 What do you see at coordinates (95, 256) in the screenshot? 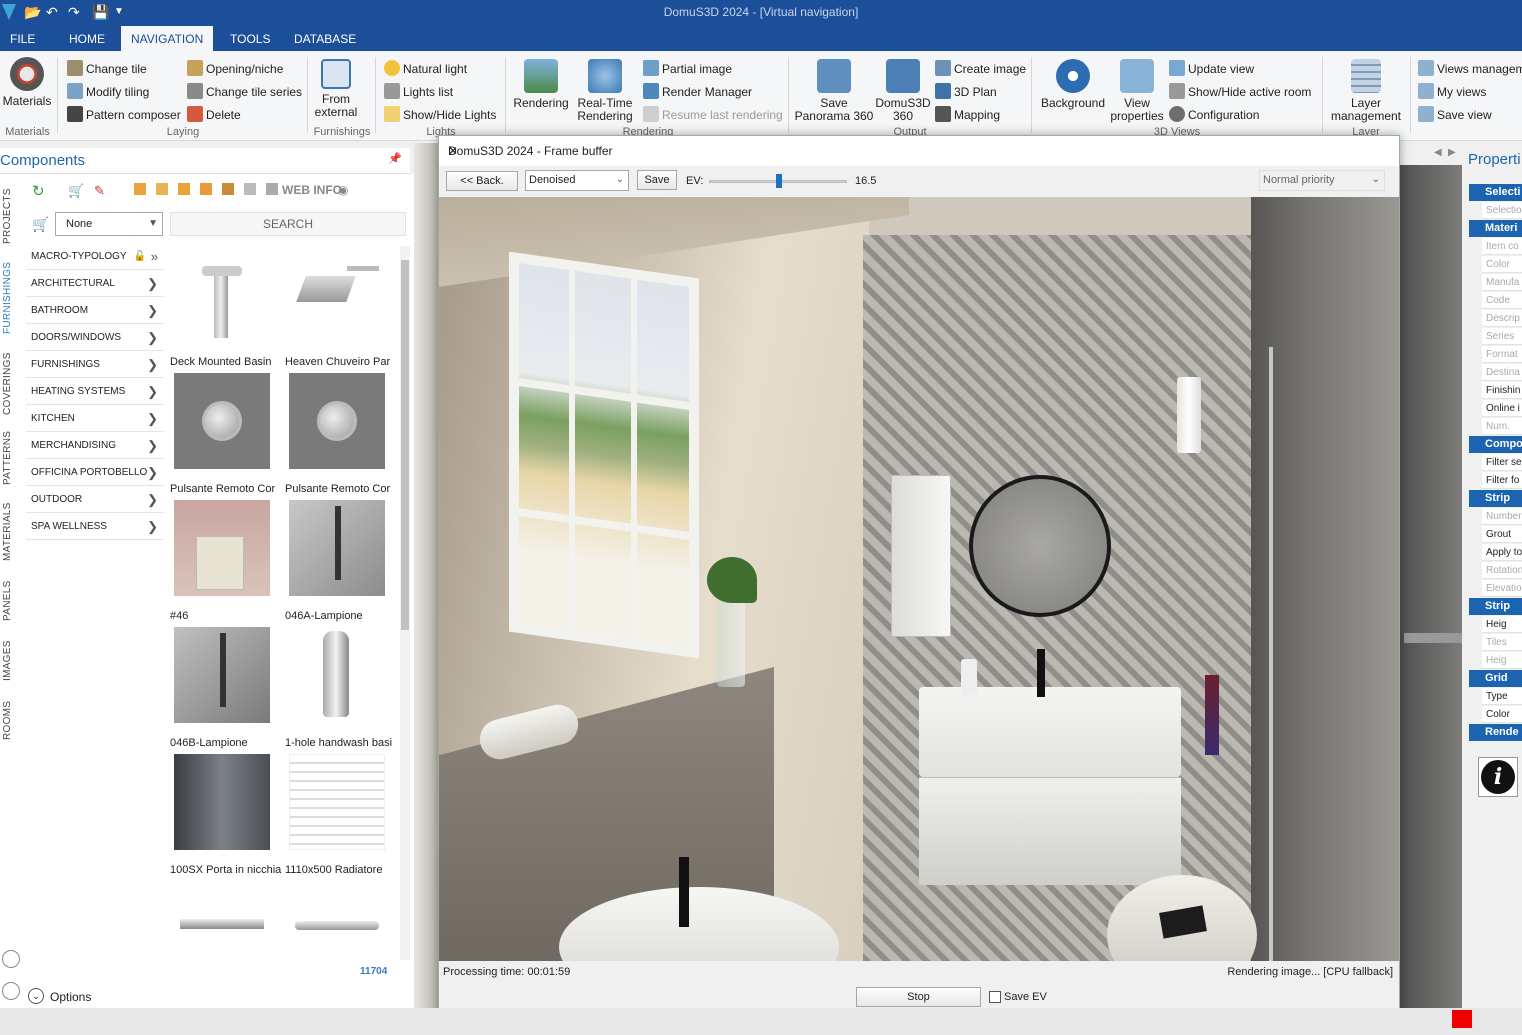
I see `category-macro-typology: MACRO-TYPOLOGY 🔓 »` at bounding box center [95, 256].